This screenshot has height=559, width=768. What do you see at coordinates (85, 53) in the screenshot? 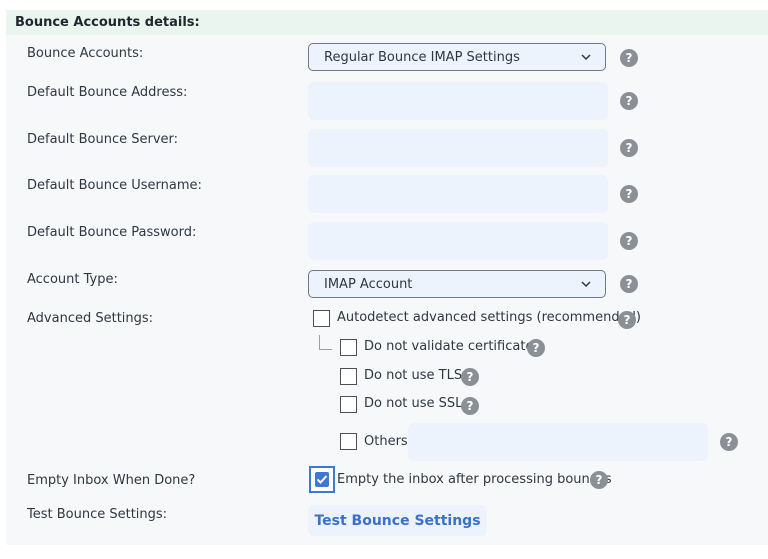
I see `bounce-accounts-label: Bounce Accounts:` at bounding box center [85, 53].